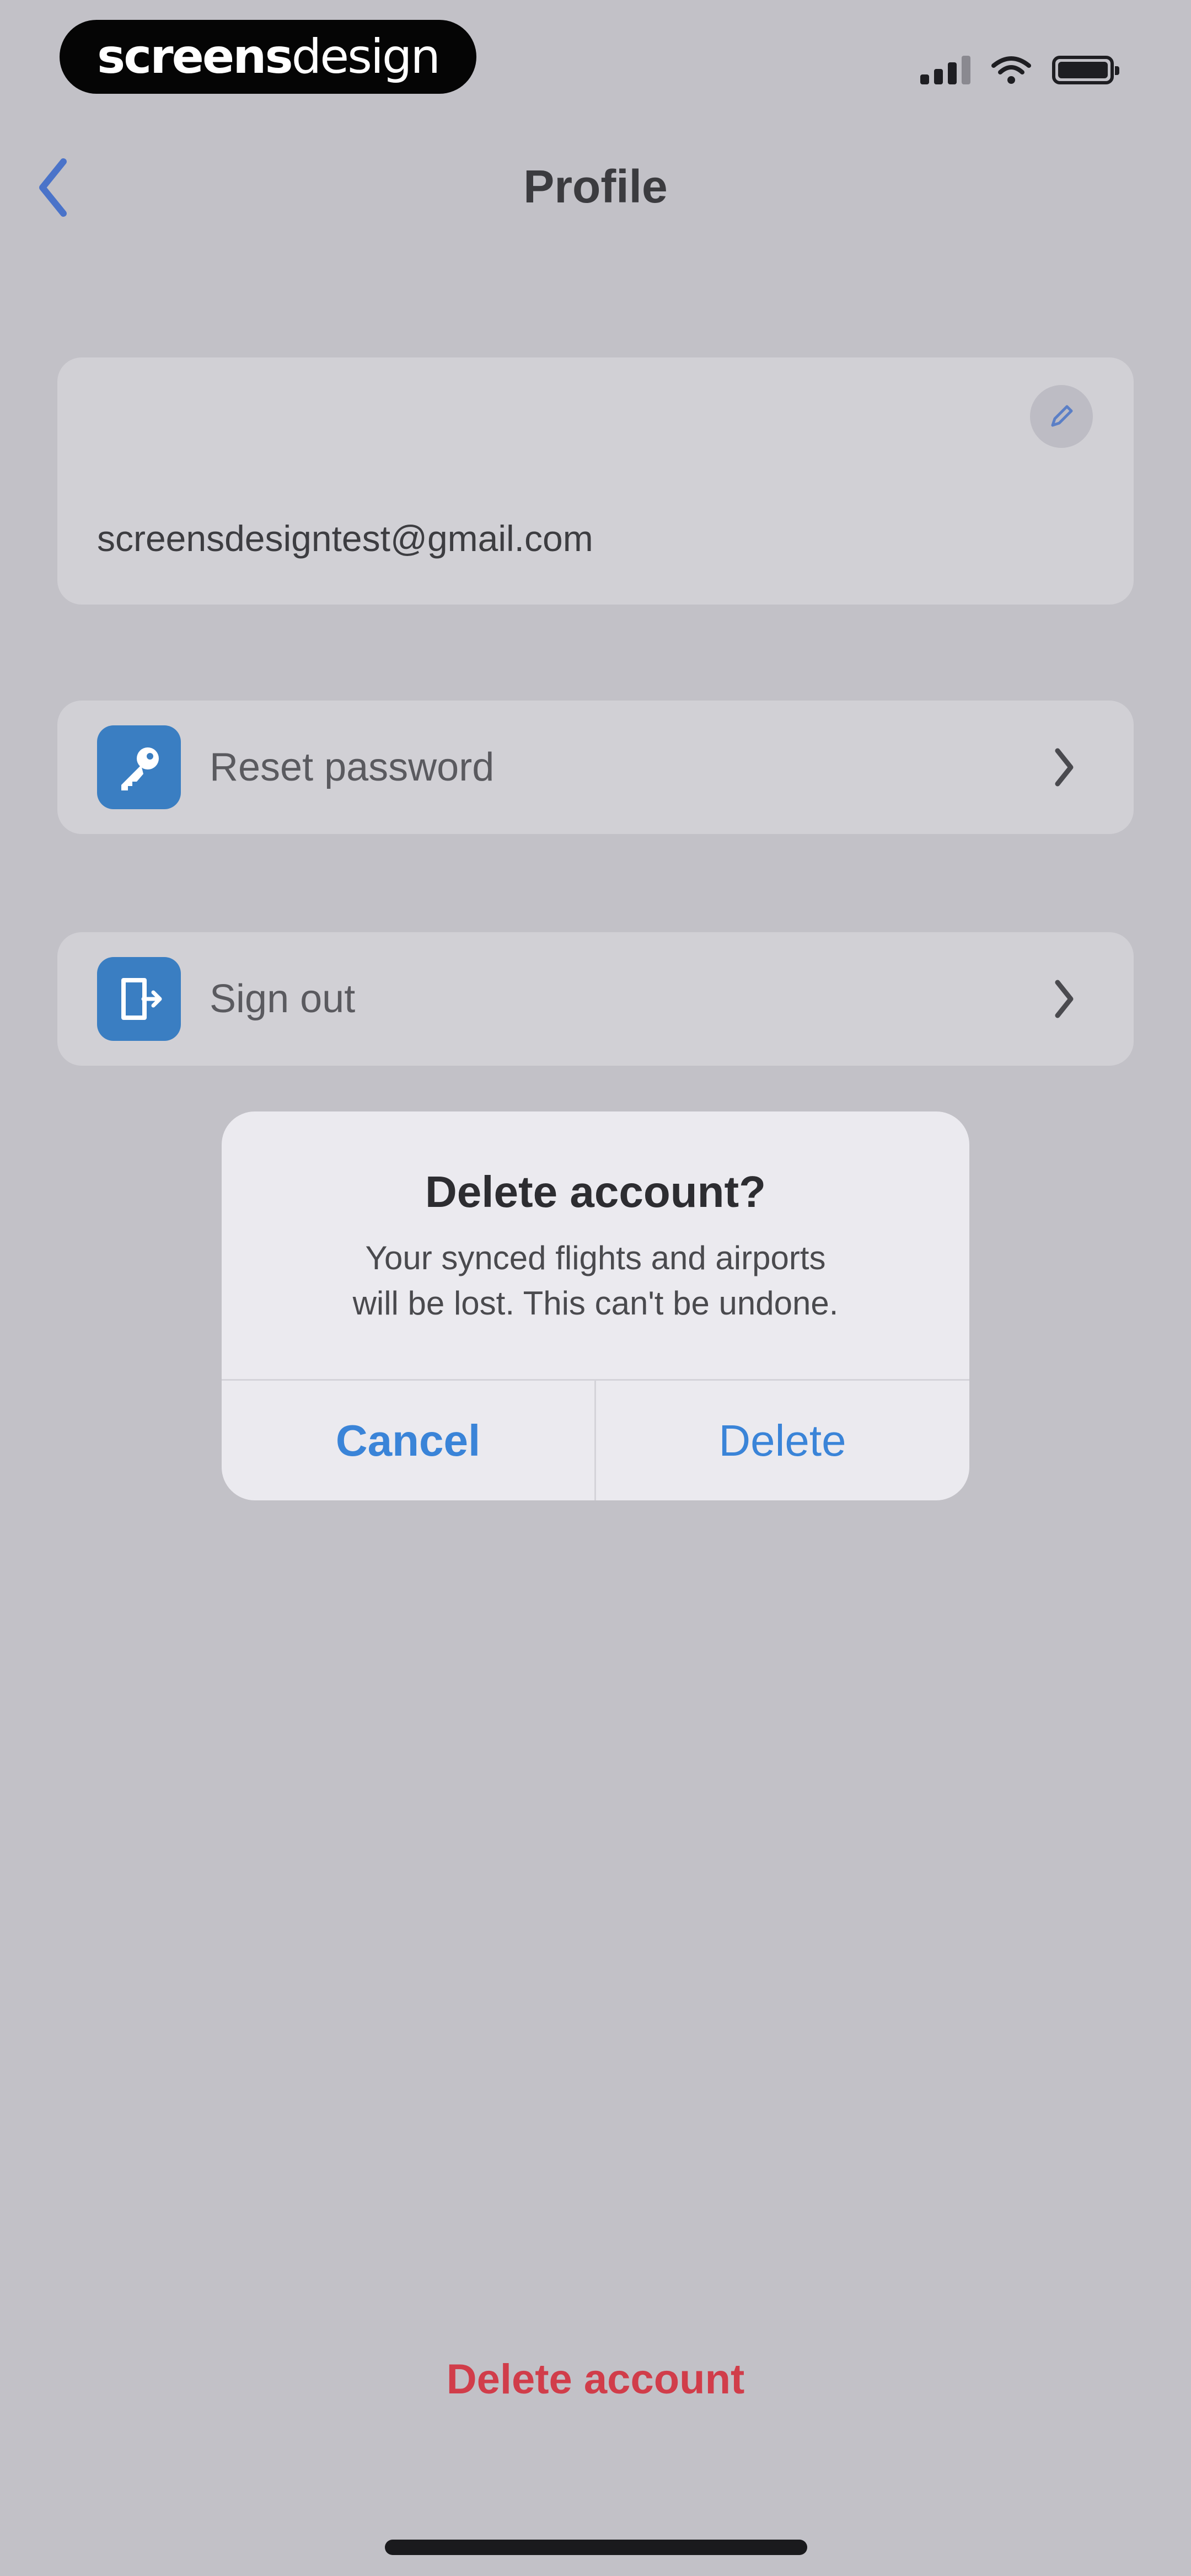 This screenshot has width=1191, height=2576. I want to click on edit-profile-button, so click(1061, 416).